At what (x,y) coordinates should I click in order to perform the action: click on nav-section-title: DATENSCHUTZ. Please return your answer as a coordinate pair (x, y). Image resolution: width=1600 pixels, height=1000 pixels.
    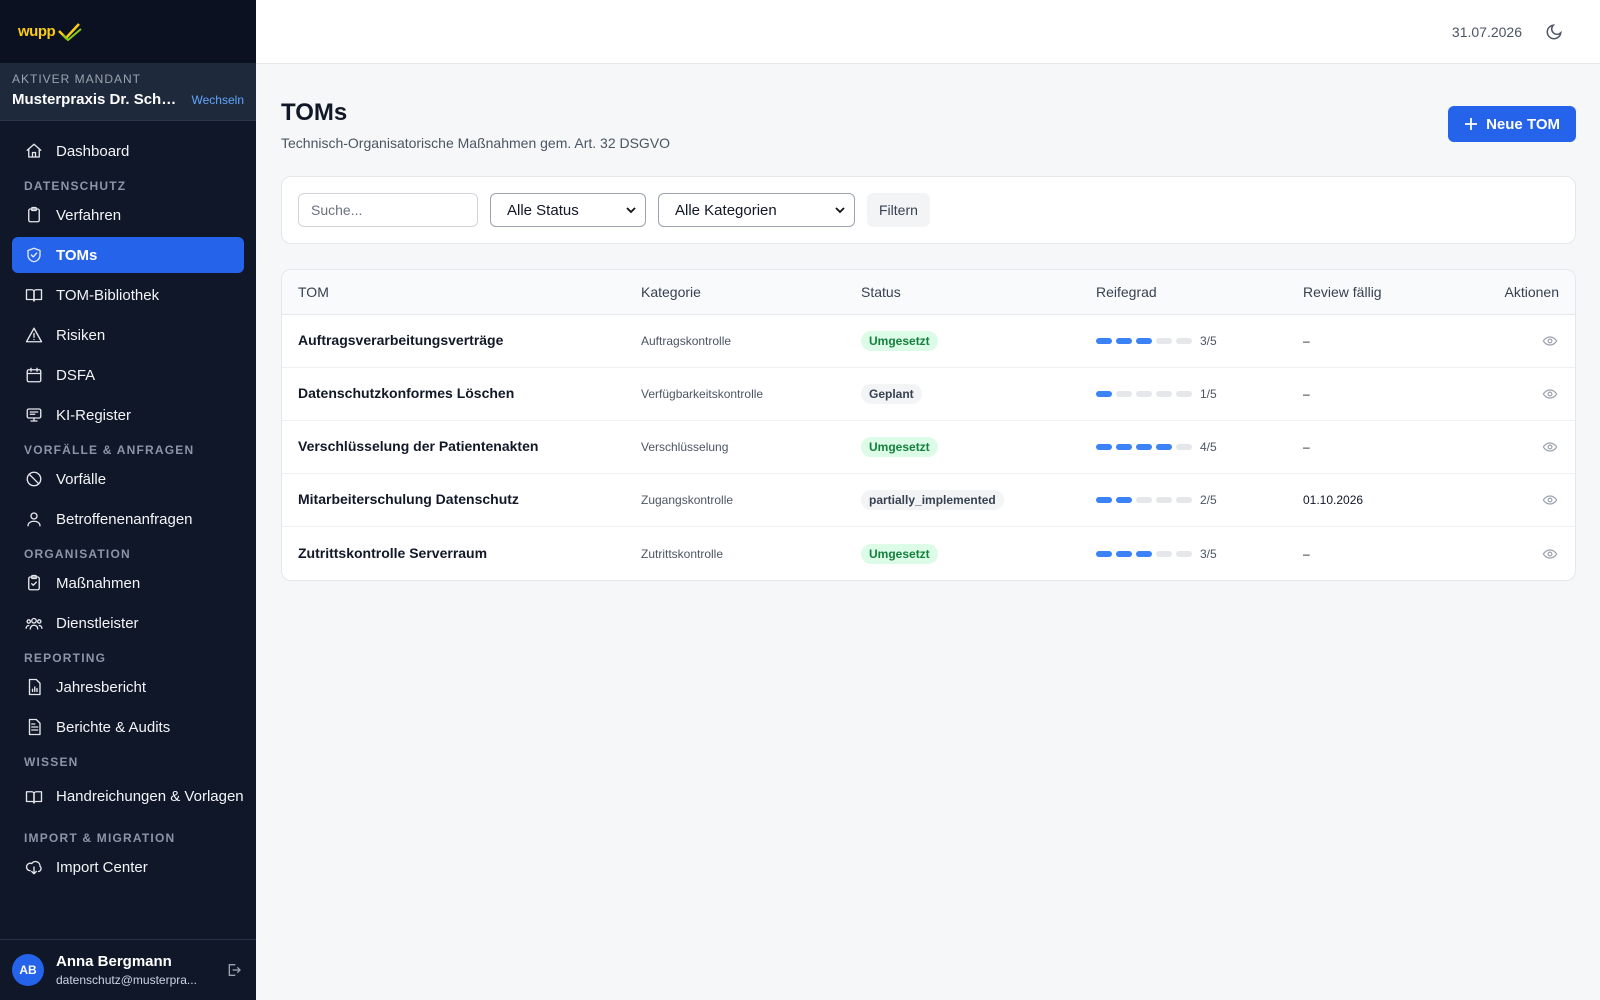
    Looking at the image, I should click on (75, 186).